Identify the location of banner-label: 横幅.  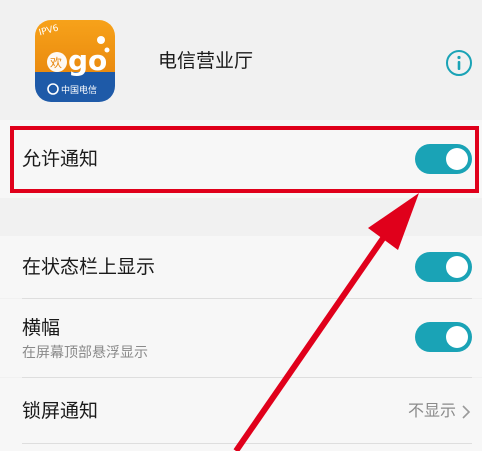
(41, 328).